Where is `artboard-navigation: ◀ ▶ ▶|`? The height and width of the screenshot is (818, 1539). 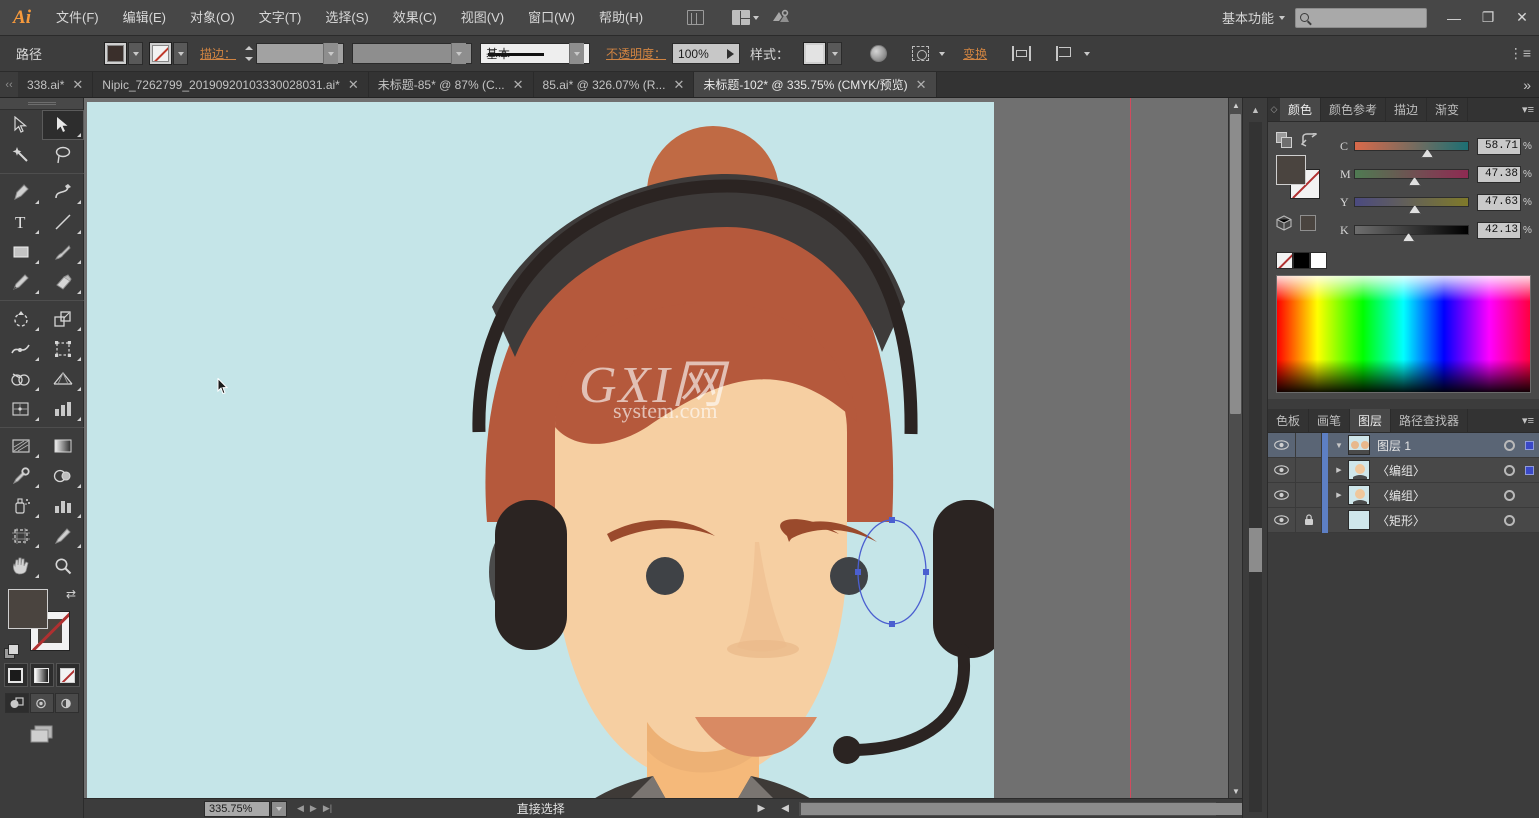
artboard-navigation: ◀ ▶ ▶| is located at coordinates (314, 808).